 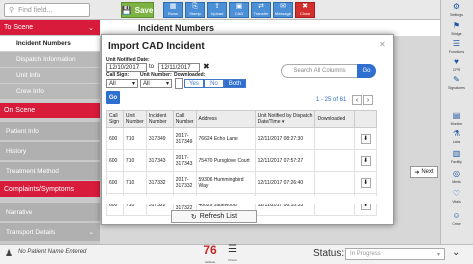 I want to click on rightbar-meds-button: ◎ Meds, so click(x=456, y=178).